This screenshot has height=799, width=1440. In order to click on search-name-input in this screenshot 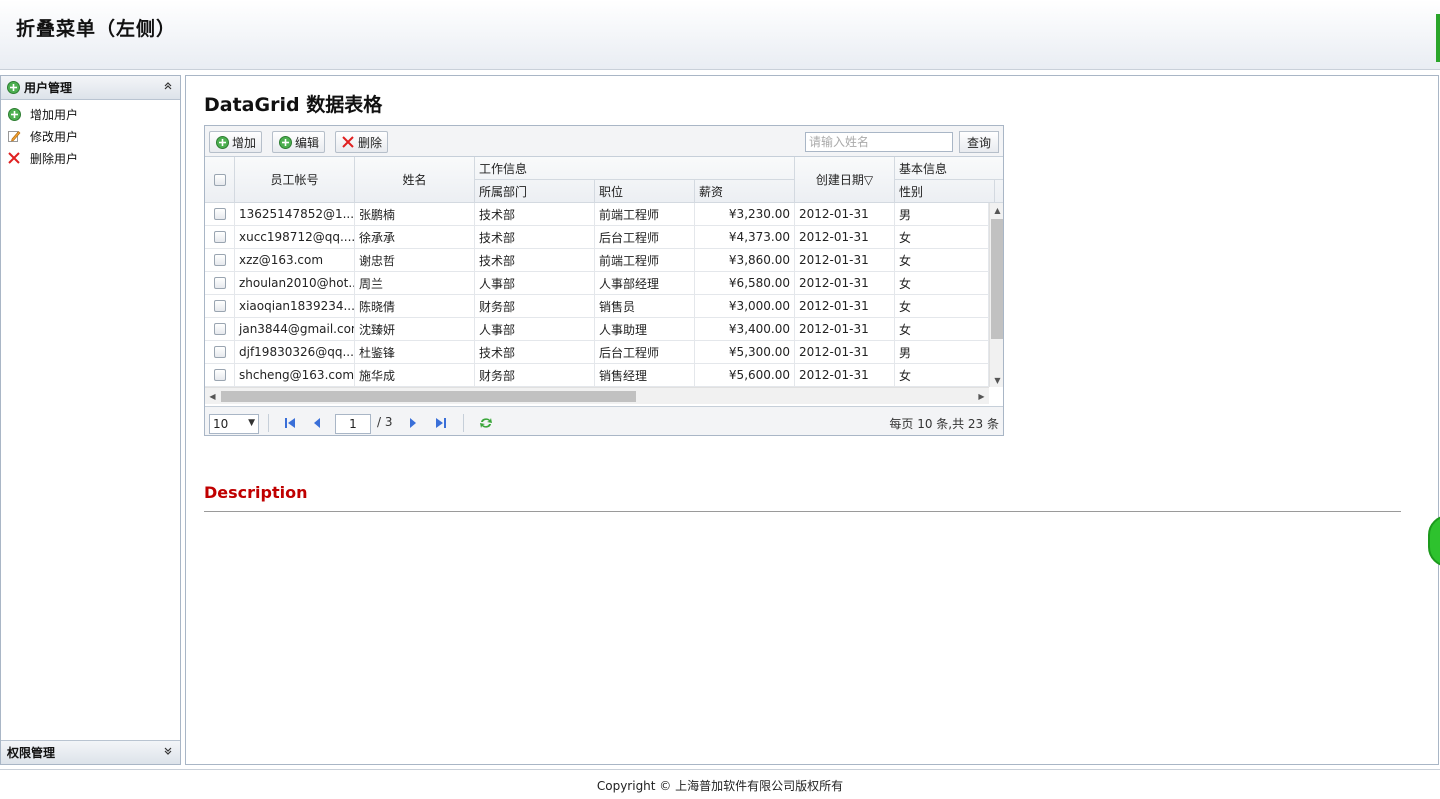, I will do `click(879, 142)`.